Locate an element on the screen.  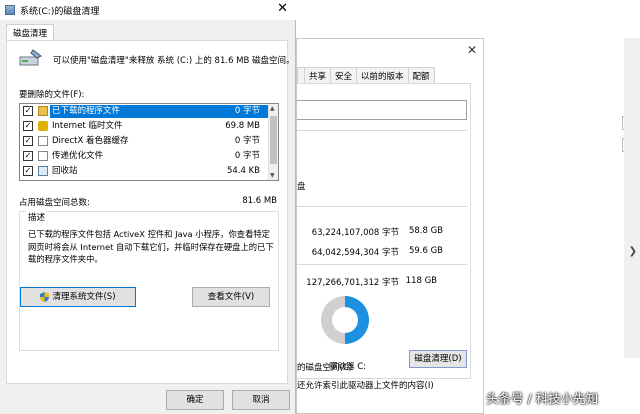
scroll-up-icon: ▲ is located at coordinates (272, 108).